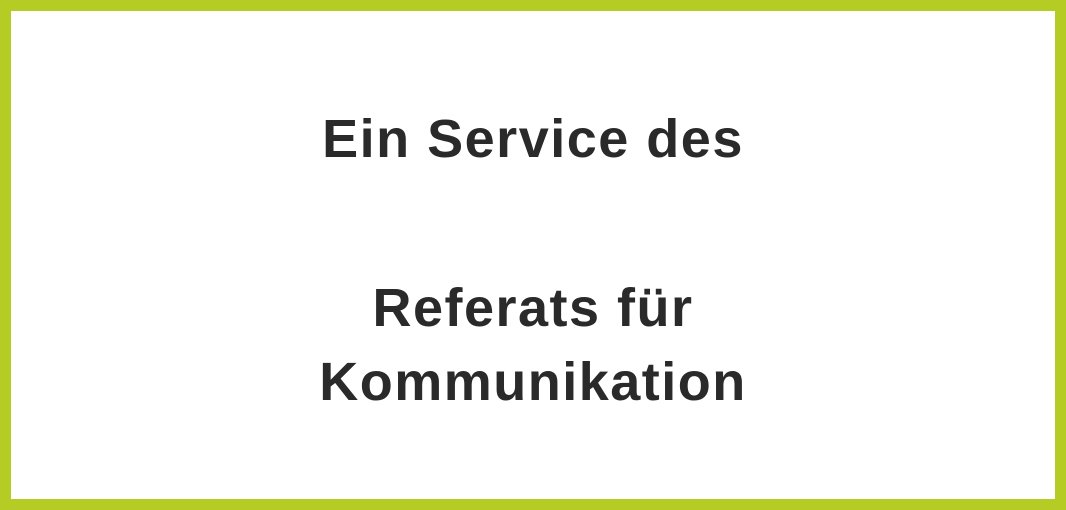 The image size is (1066, 510). I want to click on banner-line-service: Ein Service des, so click(533, 139).